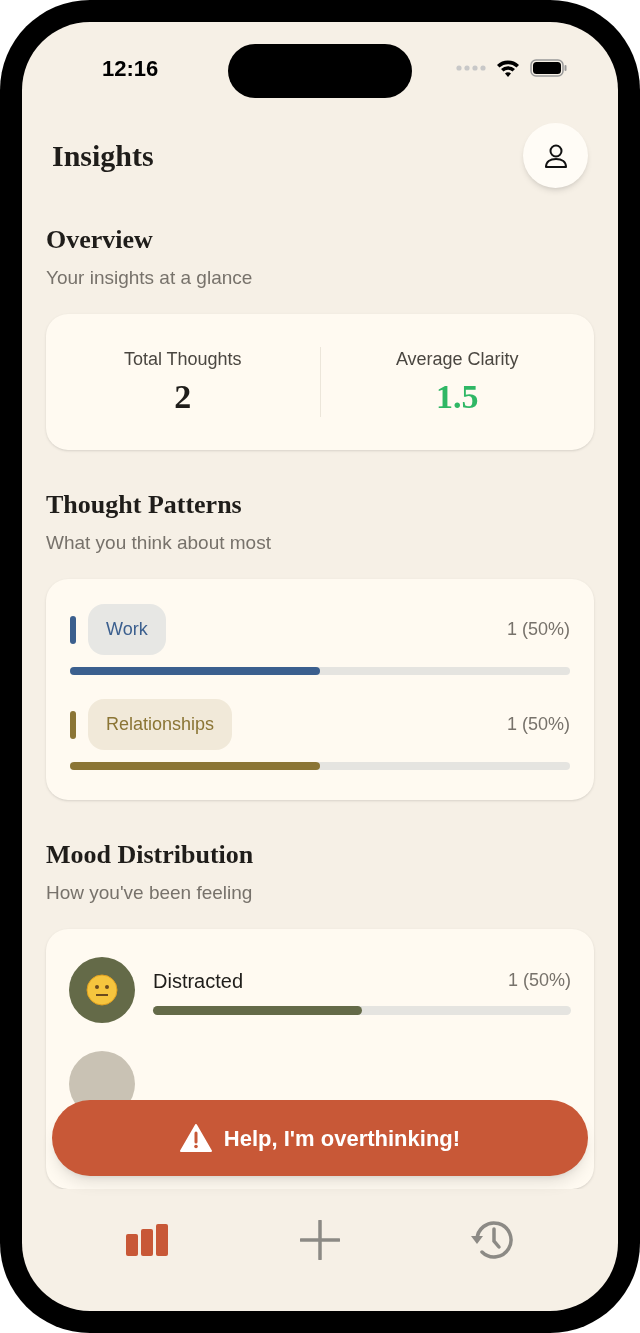 The image size is (640, 1333). What do you see at coordinates (471, 68) in the screenshot?
I see `signal-icon` at bounding box center [471, 68].